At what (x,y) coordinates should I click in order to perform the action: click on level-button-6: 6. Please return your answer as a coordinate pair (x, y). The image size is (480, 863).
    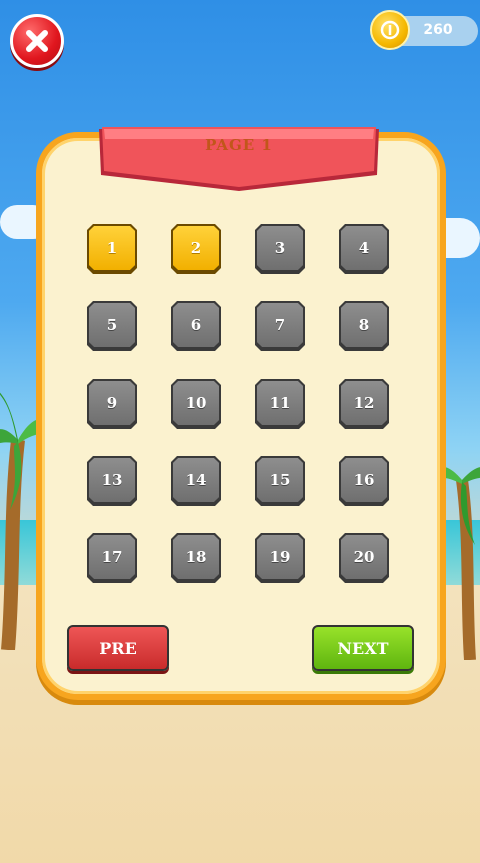
    Looking at the image, I should click on (196, 326).